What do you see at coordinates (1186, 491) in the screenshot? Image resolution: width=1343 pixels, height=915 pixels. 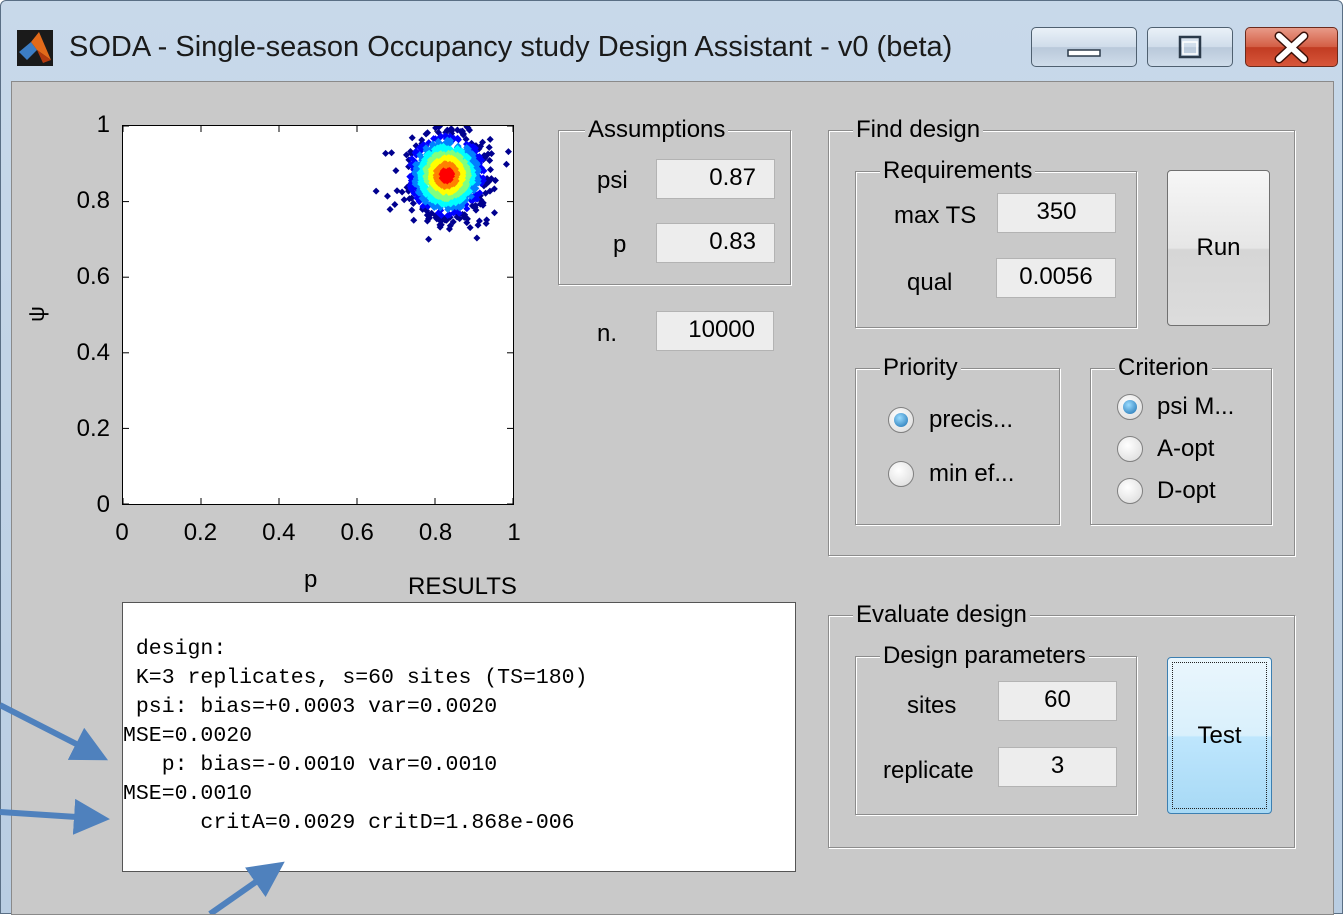 I see `criterion-d-opt-label: D-opt` at bounding box center [1186, 491].